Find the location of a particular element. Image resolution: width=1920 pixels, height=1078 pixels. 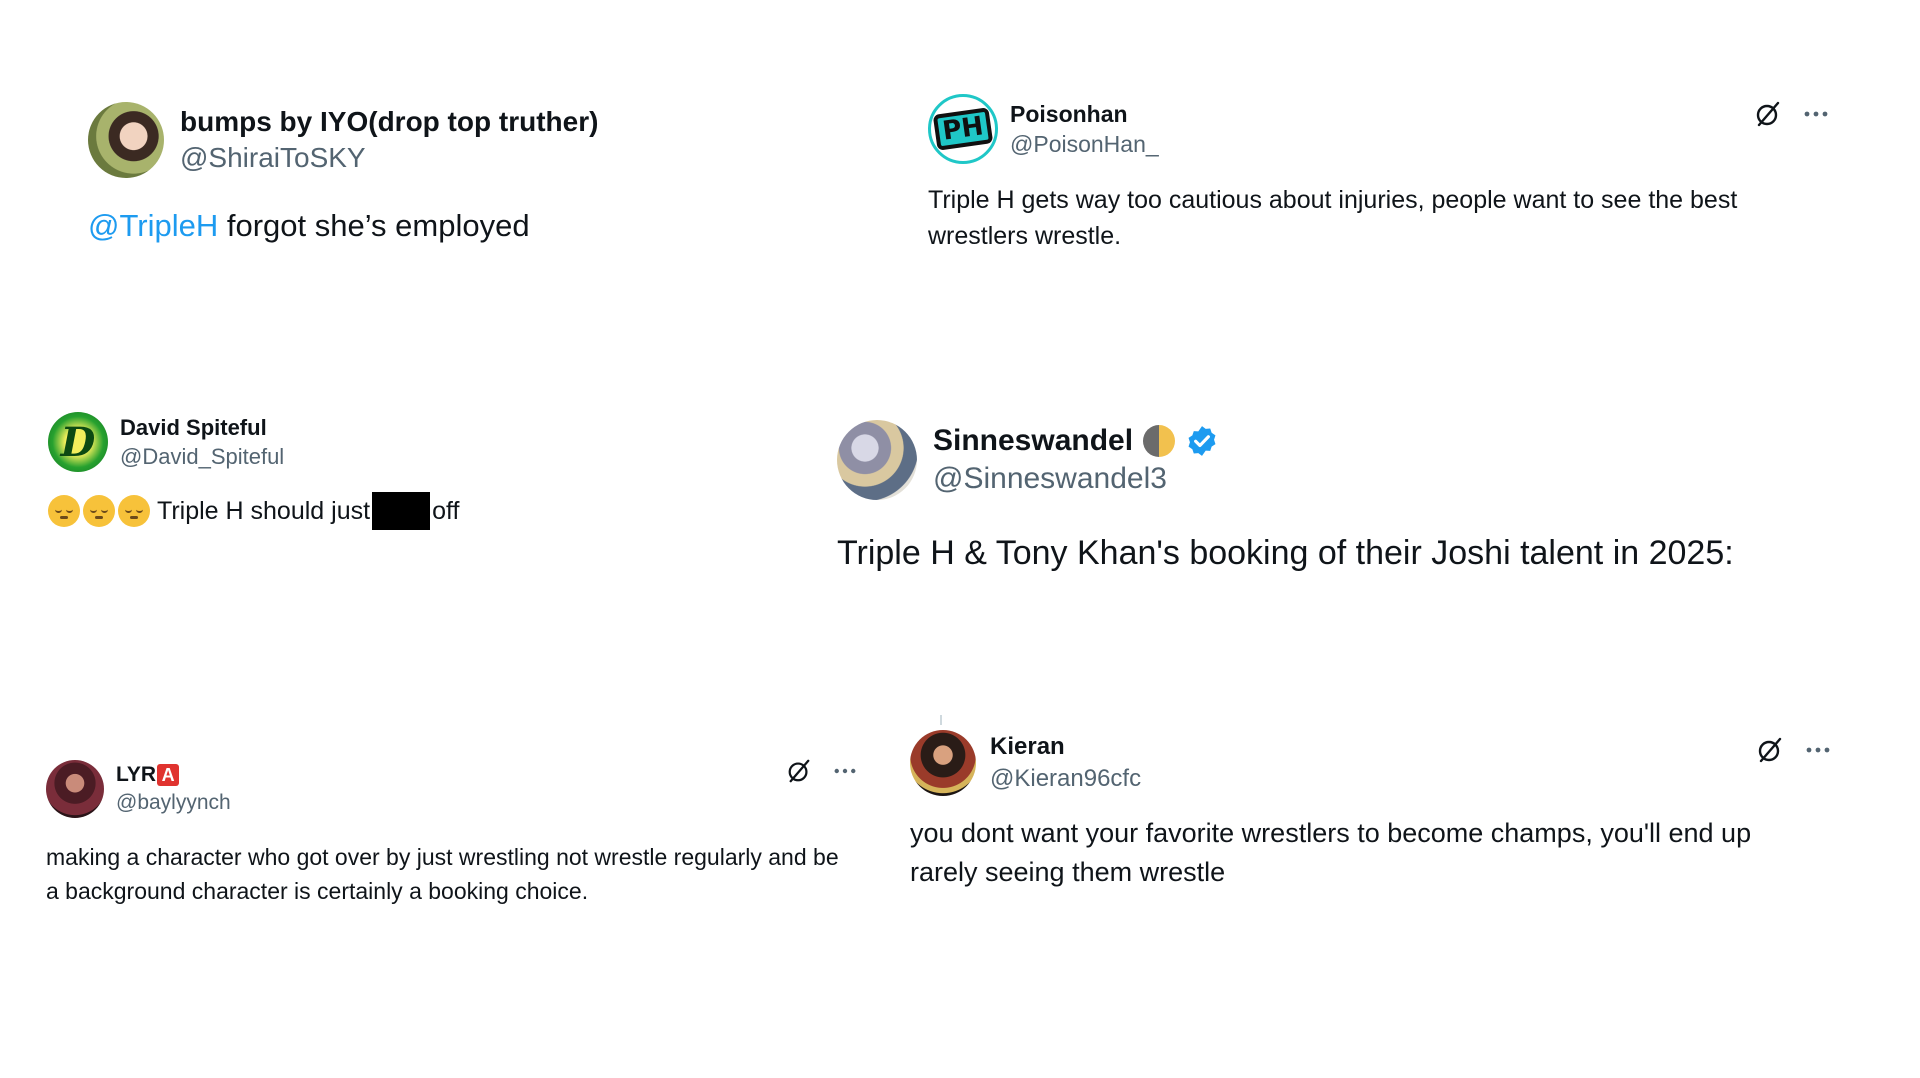

tweet-header: D David Spiteful @David_Spiteful is located at coordinates (438, 442).